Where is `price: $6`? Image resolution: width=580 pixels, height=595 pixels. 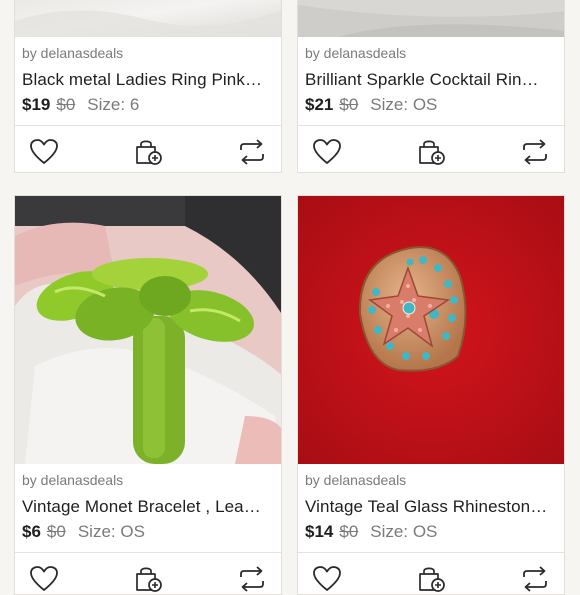
price: $6 is located at coordinates (31, 531).